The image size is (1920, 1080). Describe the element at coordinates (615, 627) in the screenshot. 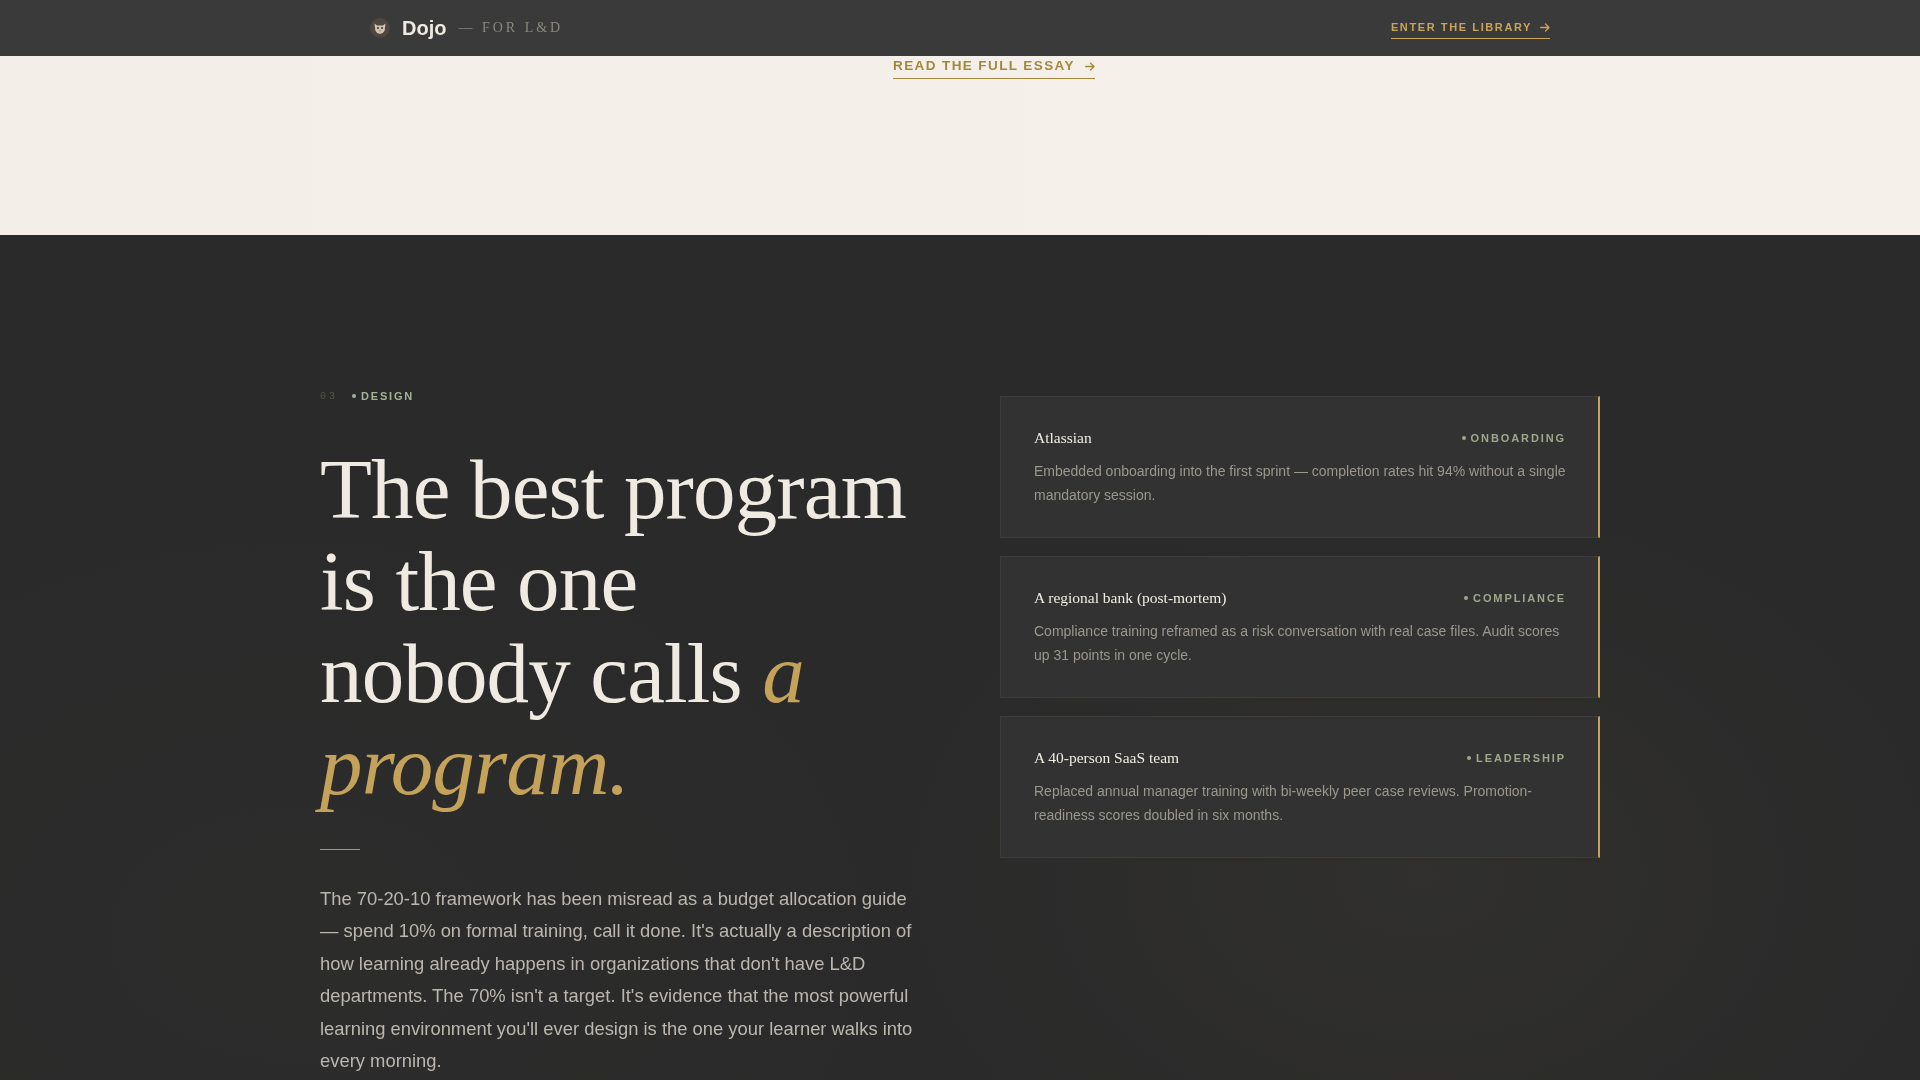

I see `section-heading: The best program is the one nobody calls a program.` at that location.